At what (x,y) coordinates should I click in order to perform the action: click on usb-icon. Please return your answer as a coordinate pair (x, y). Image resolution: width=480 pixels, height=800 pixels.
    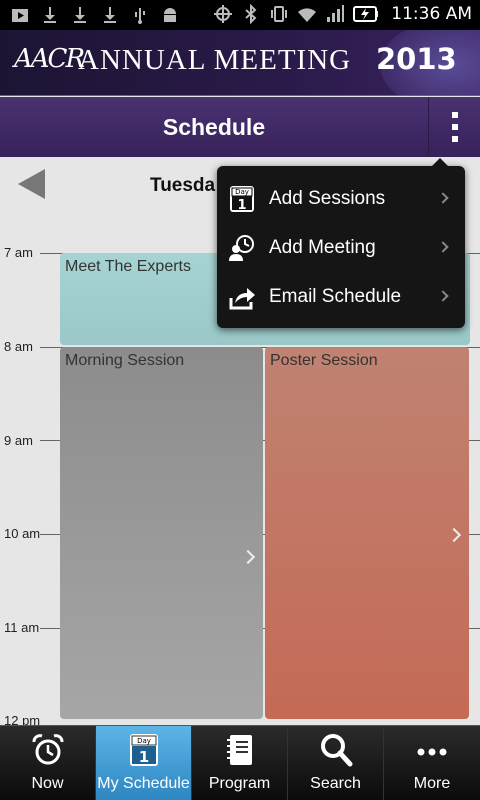
    Looking at the image, I should click on (140, 16).